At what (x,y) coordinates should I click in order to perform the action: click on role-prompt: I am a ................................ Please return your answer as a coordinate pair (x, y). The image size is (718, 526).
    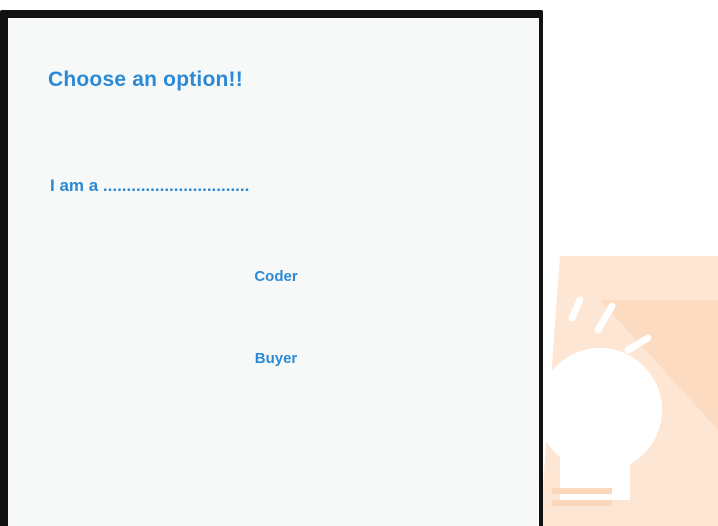
    Looking at the image, I should click on (150, 185).